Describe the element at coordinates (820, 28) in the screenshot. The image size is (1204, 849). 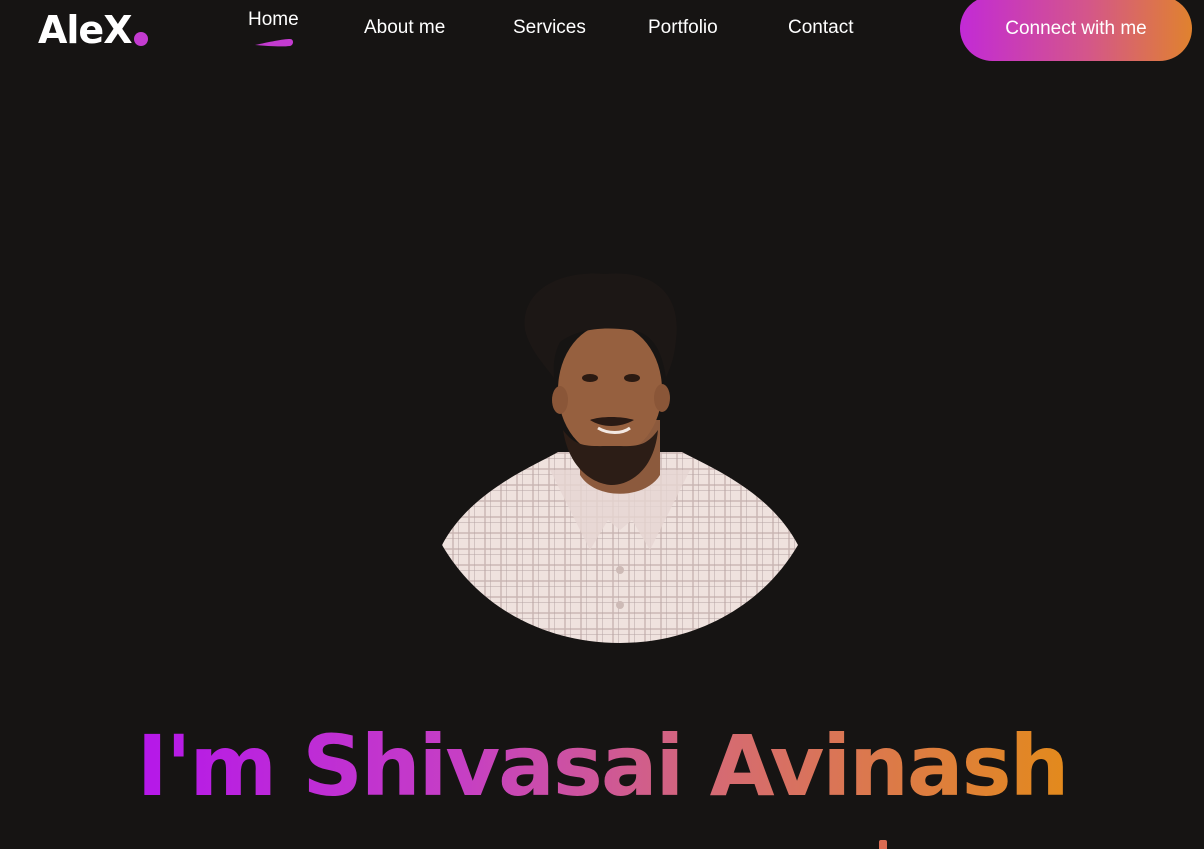
I see `nav-contact-link: Contact` at that location.